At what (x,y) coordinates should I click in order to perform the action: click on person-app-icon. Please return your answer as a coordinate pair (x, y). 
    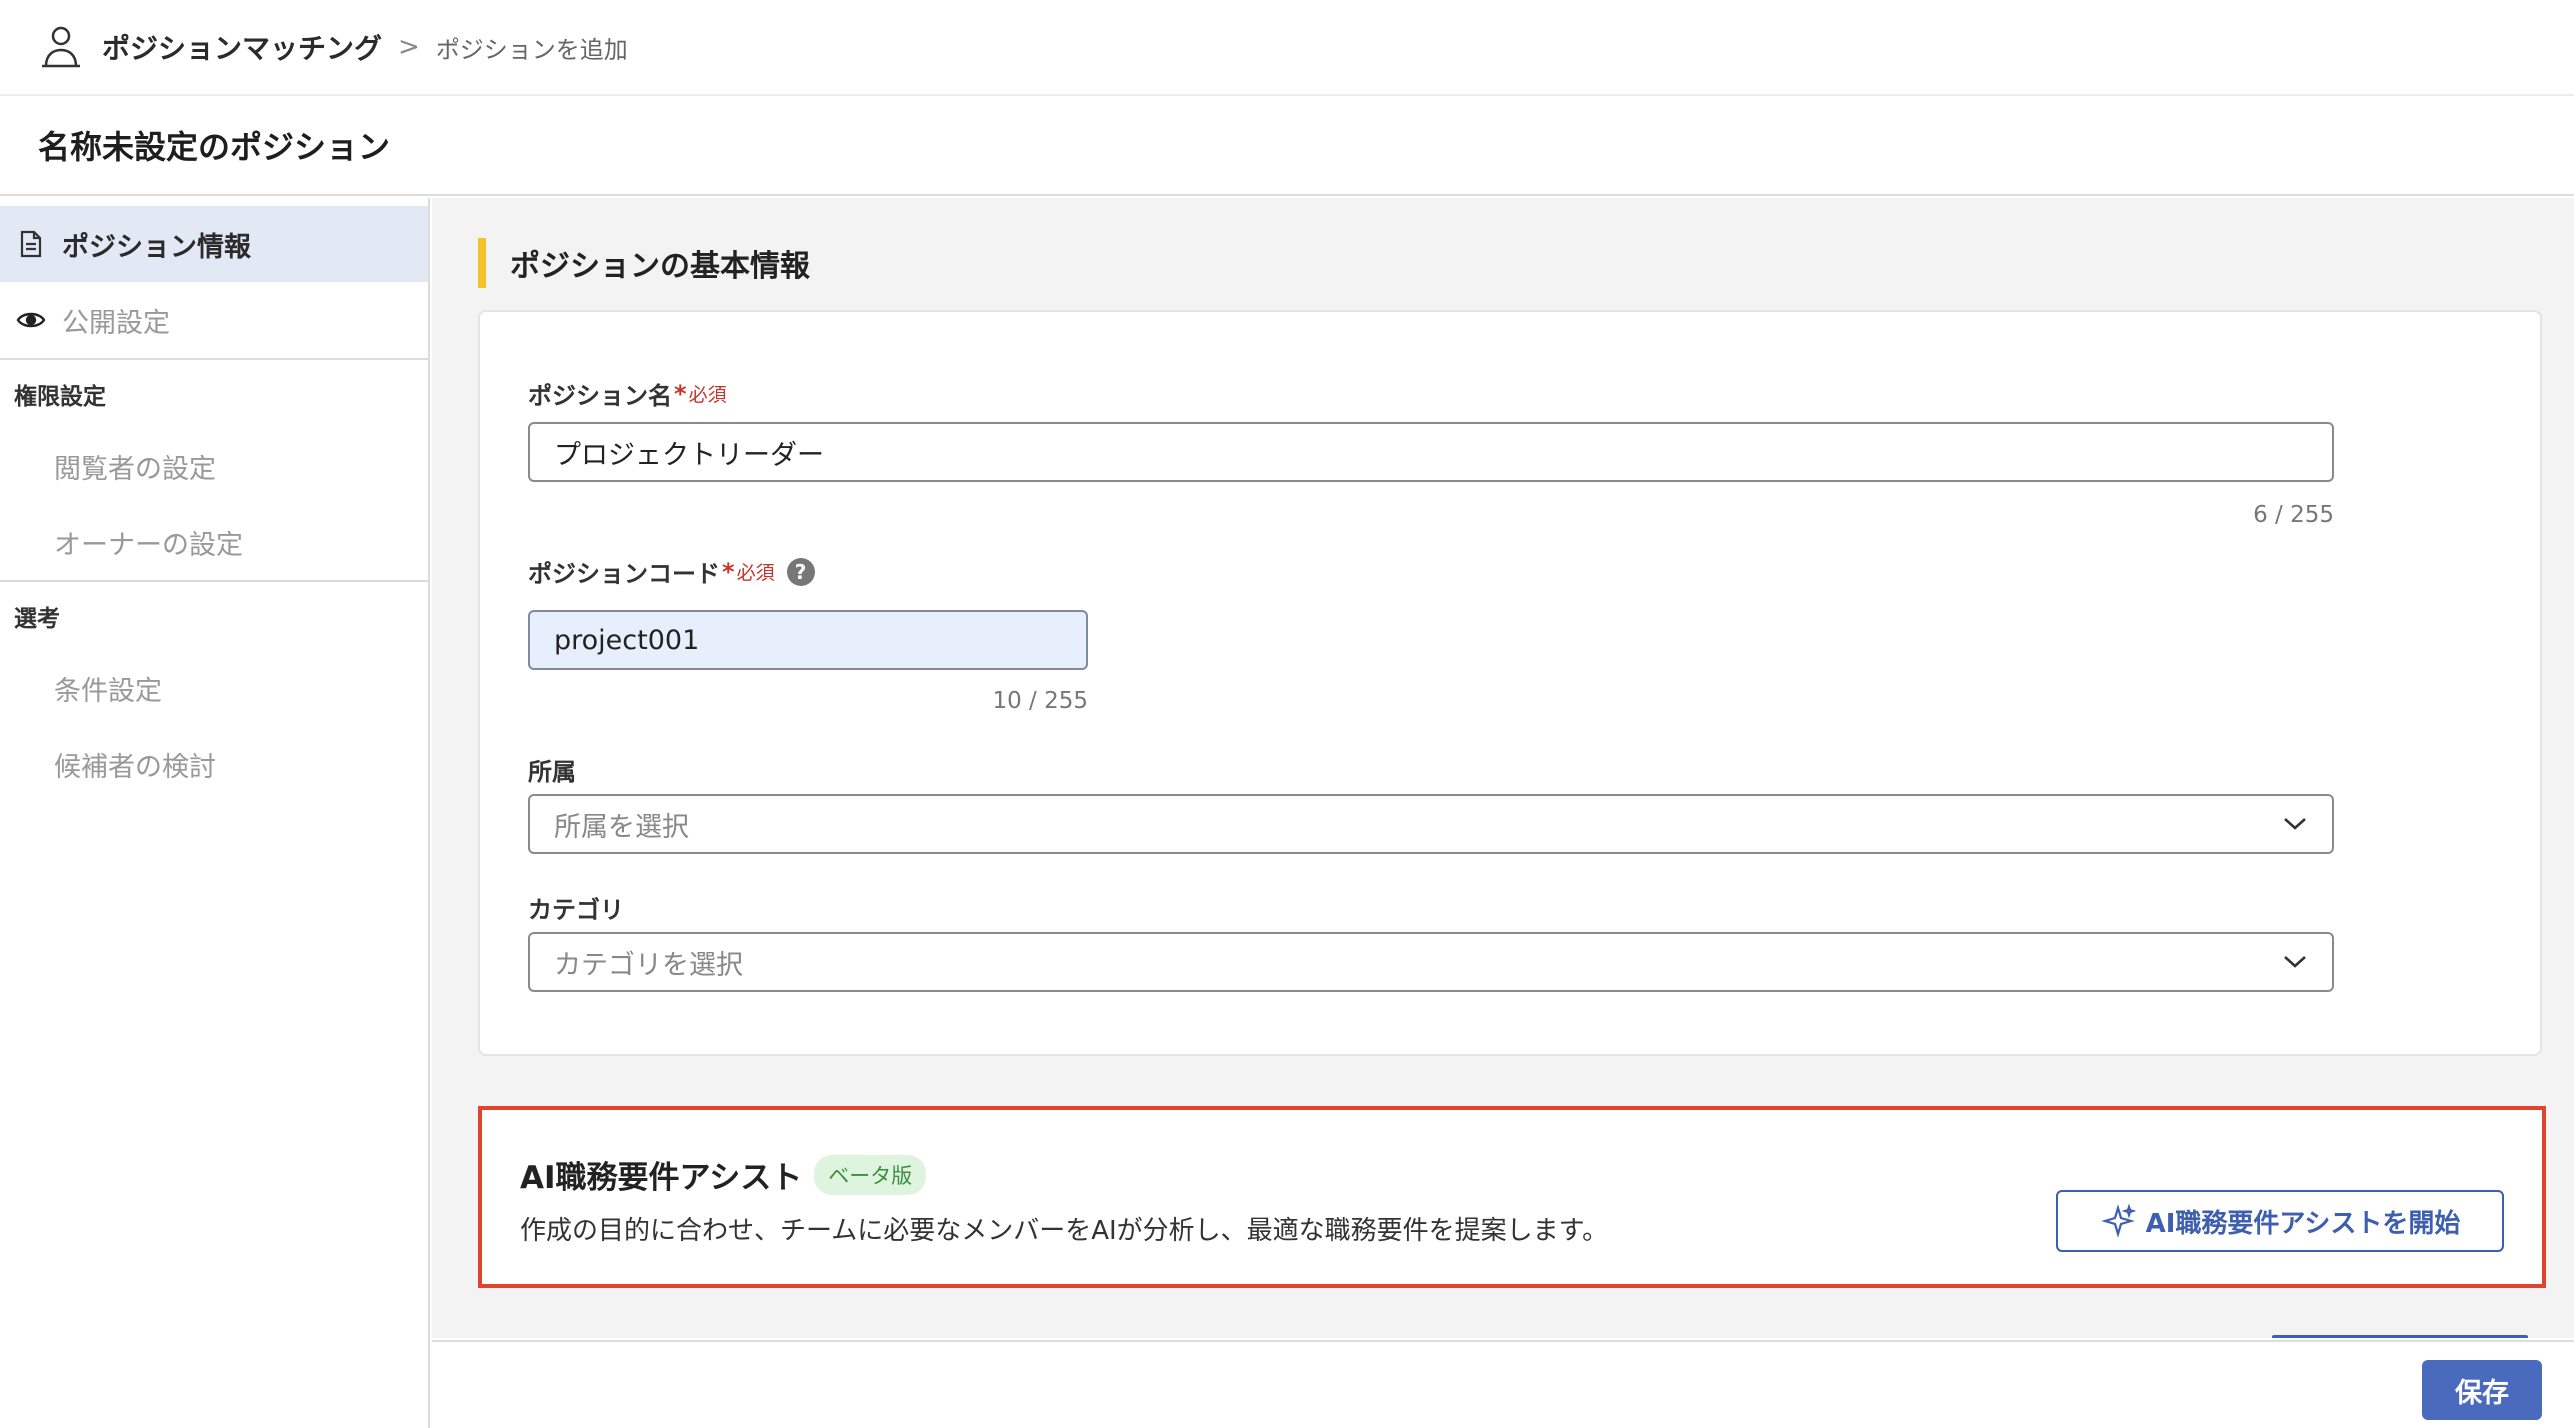
    Looking at the image, I should click on (61, 47).